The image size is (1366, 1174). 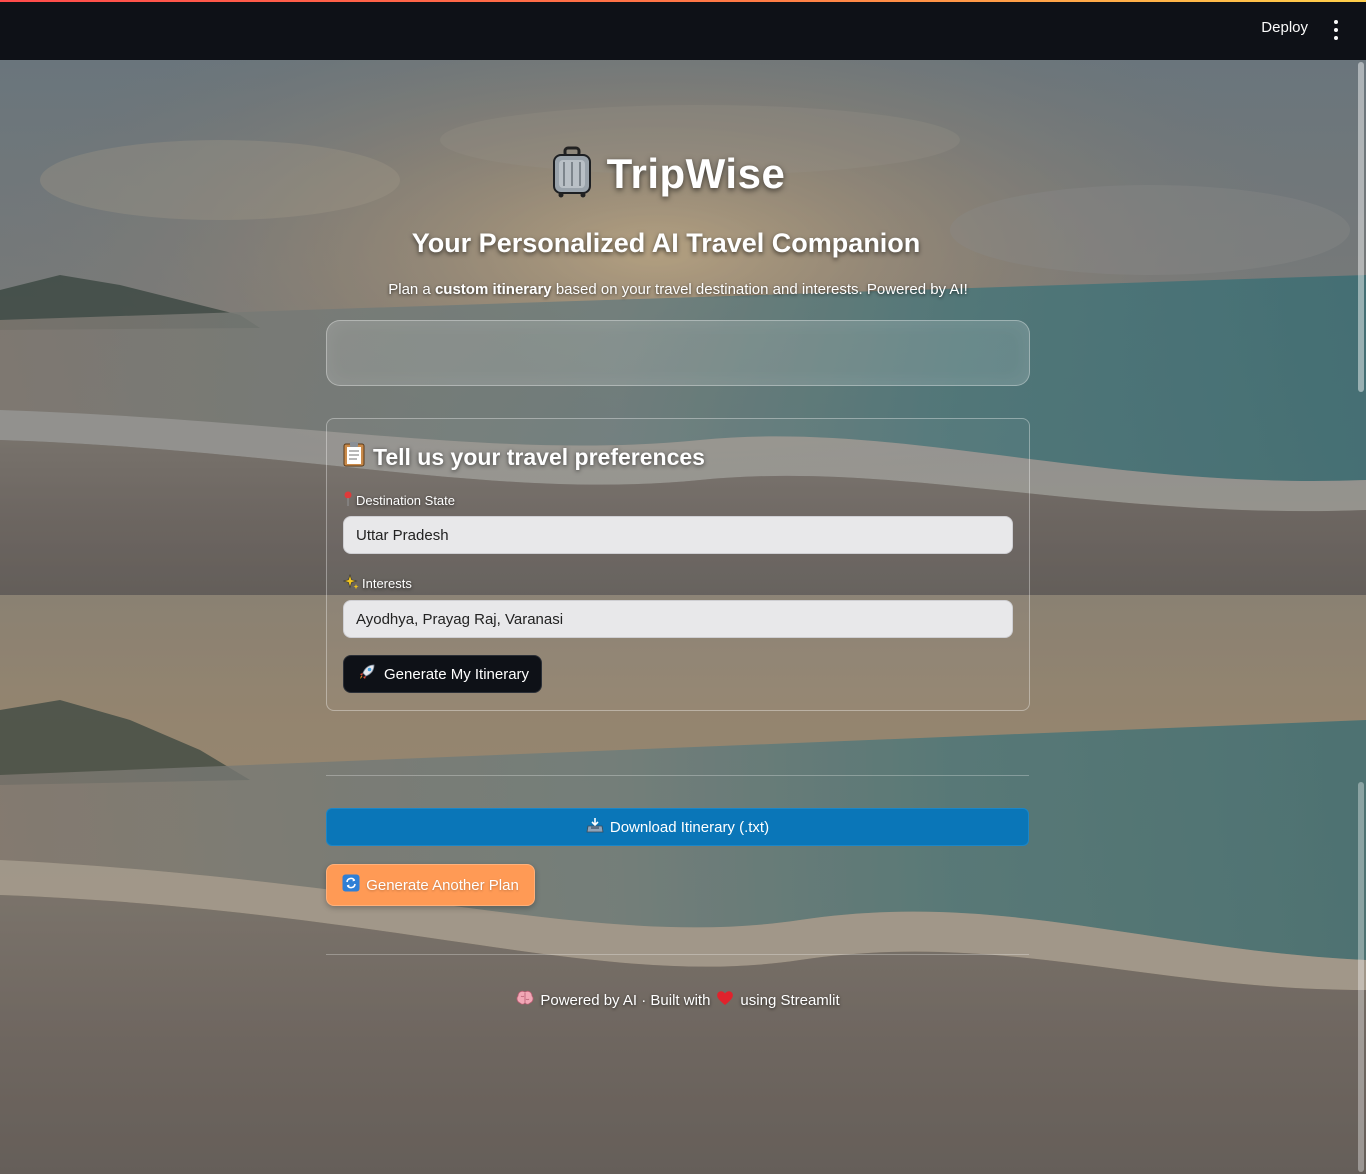 What do you see at coordinates (351, 885) in the screenshot?
I see `refresh-icon` at bounding box center [351, 885].